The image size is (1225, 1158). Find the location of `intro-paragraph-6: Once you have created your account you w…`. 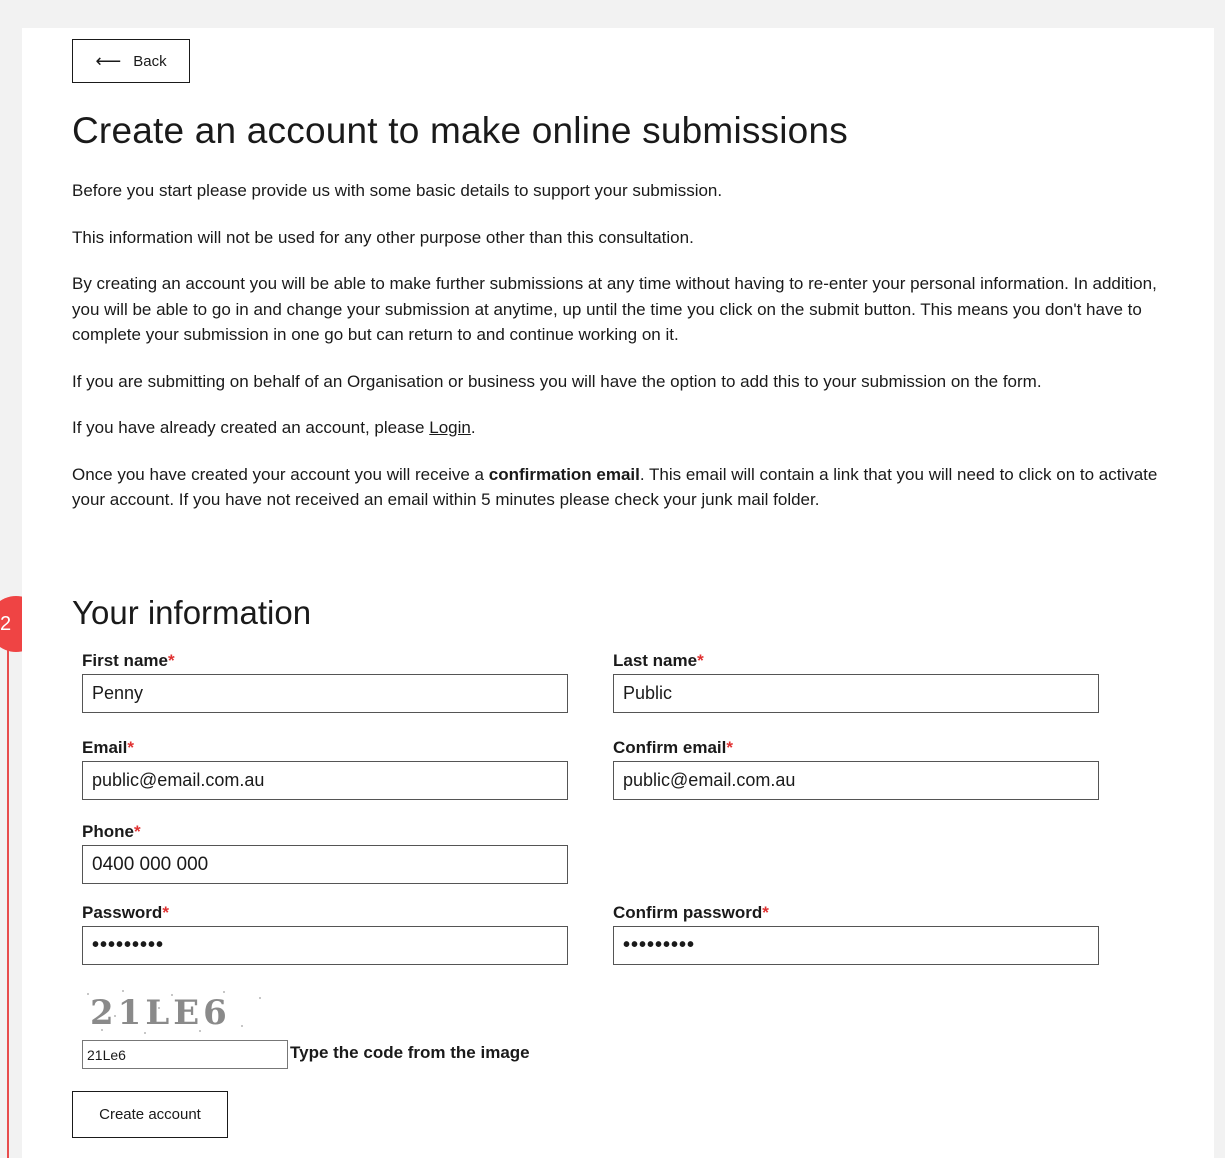

intro-paragraph-6: Once you have created your account you w… is located at coordinates (615, 487).